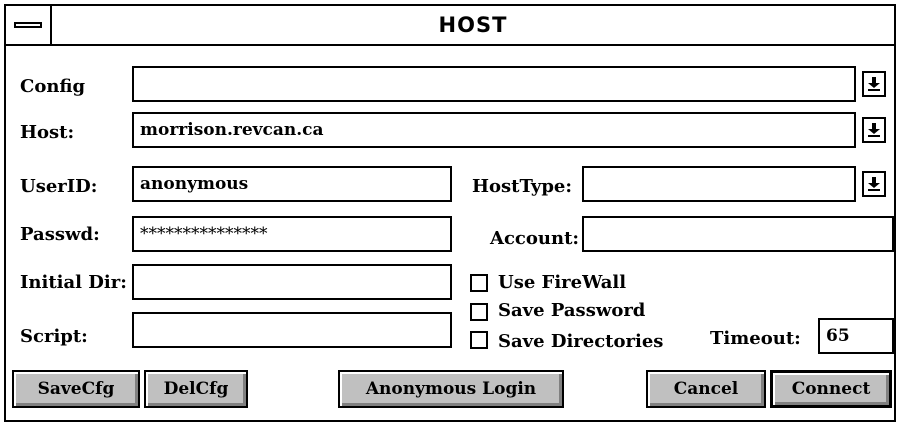  Describe the element at coordinates (479, 283) in the screenshot. I see `use-firewall-checkbox` at that location.